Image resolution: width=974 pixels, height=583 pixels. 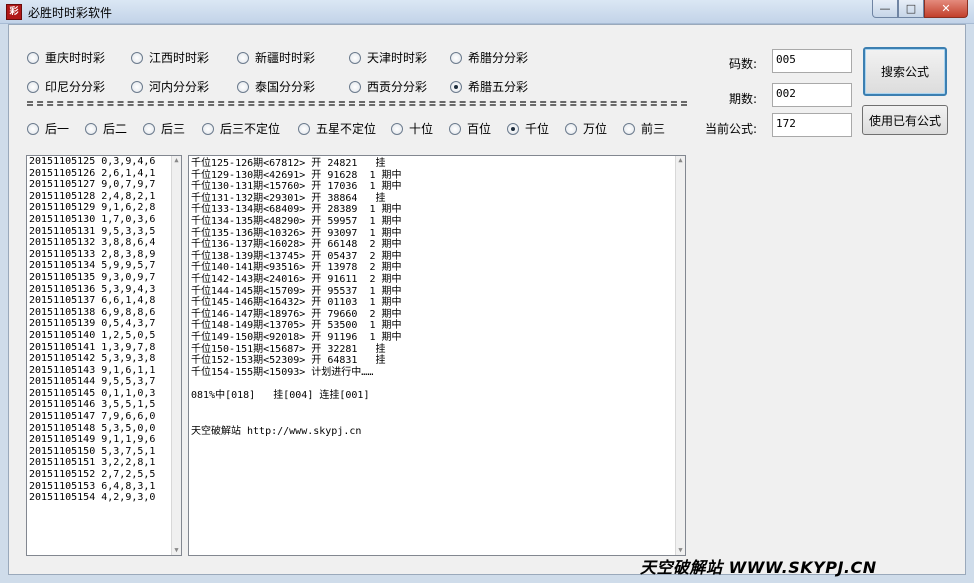 What do you see at coordinates (106, 128) in the screenshot?
I see `position-radio-2: 后二` at bounding box center [106, 128].